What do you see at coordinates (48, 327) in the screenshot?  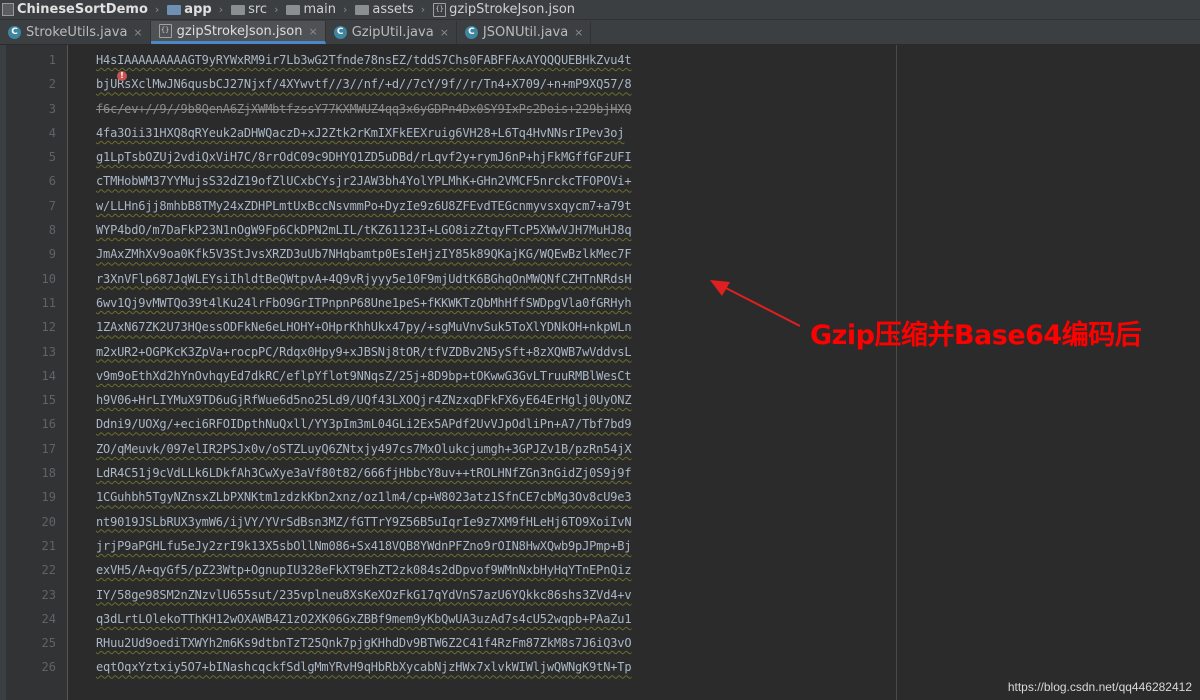 I see `line-number: 12` at bounding box center [48, 327].